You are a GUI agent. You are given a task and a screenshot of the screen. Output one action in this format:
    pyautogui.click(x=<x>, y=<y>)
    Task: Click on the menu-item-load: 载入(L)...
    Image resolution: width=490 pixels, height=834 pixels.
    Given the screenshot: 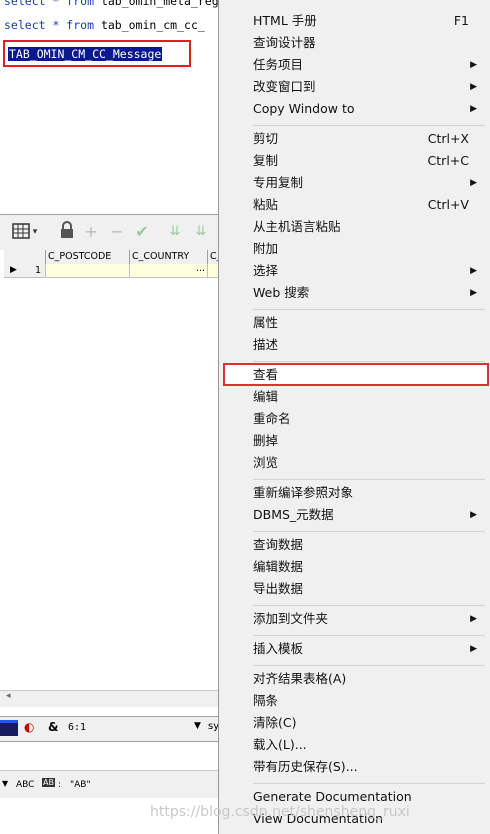 What is the action you would take?
    pyautogui.click(x=366, y=745)
    